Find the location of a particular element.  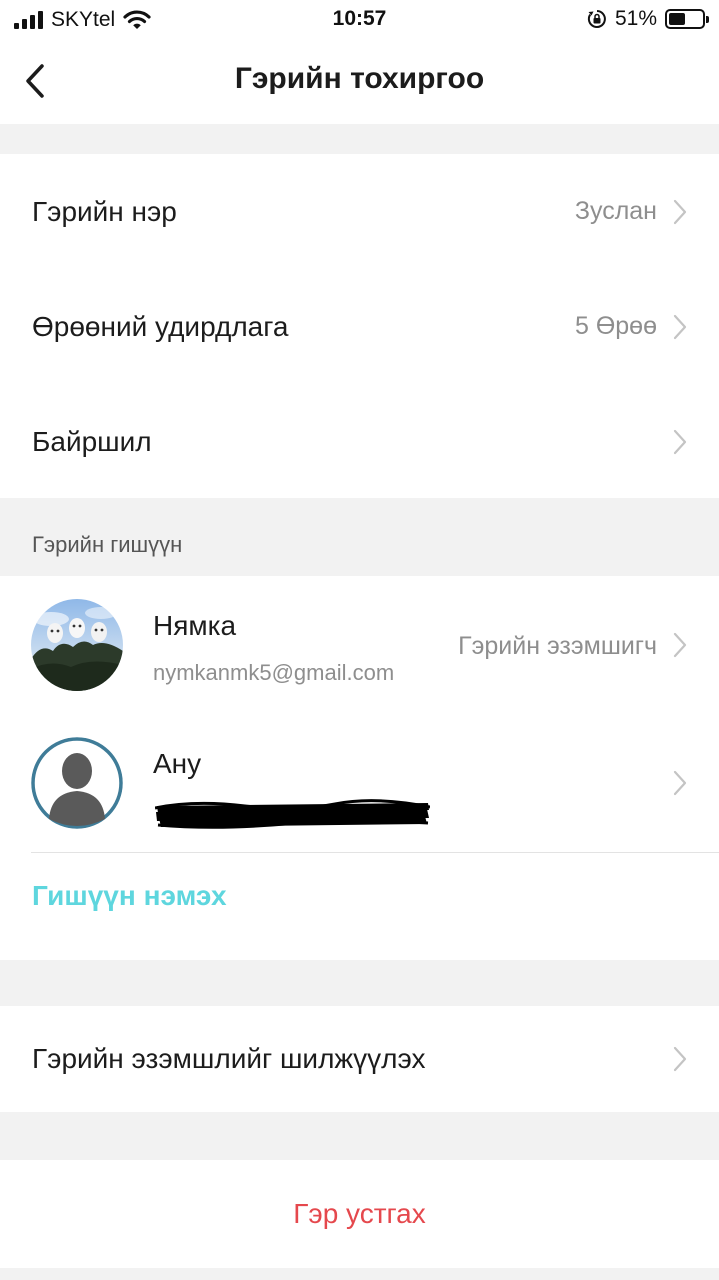

members-section-title: Гэрийн гишүүн is located at coordinates (107, 544).